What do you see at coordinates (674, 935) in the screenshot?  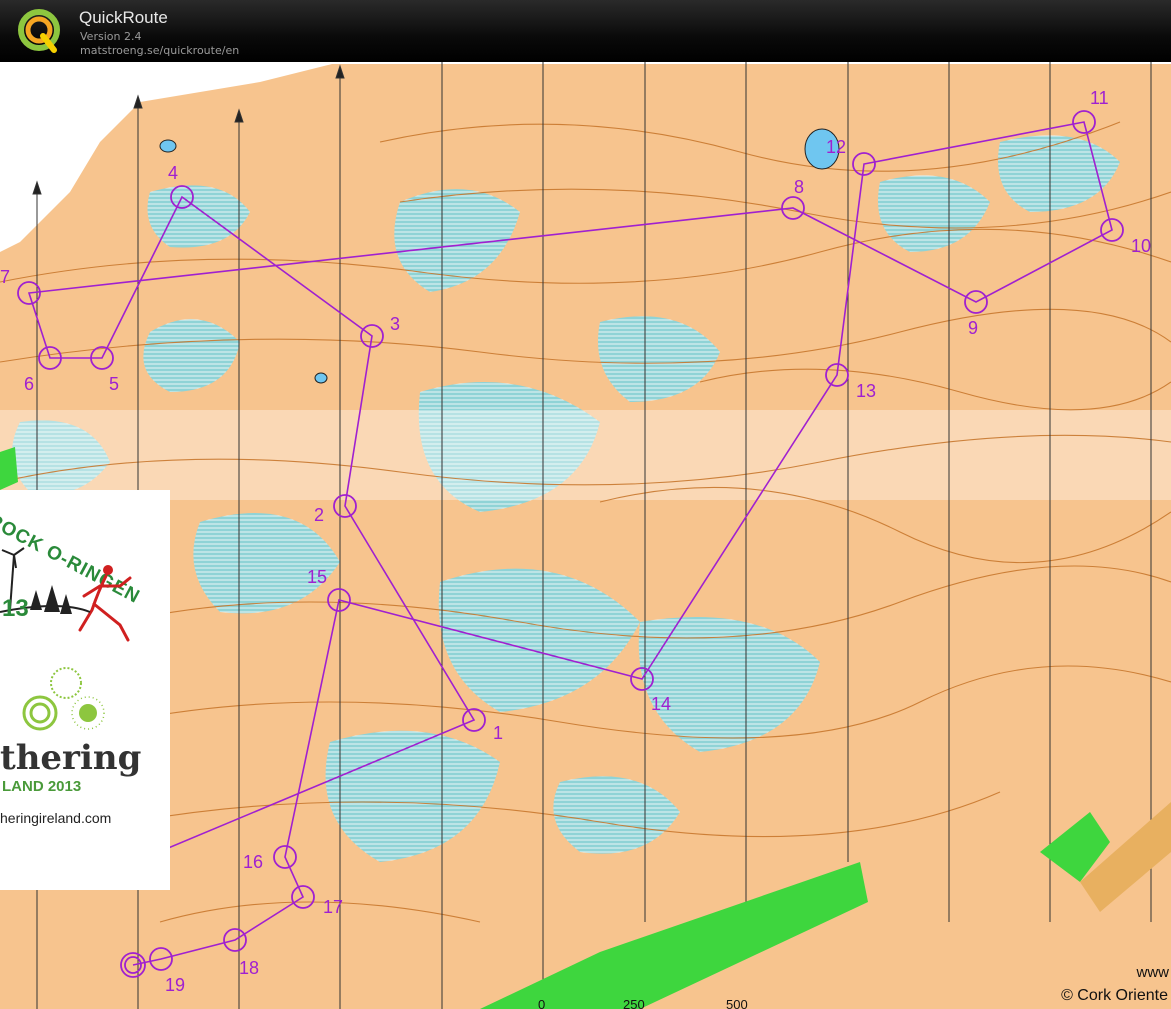 I see `green-field` at bounding box center [674, 935].